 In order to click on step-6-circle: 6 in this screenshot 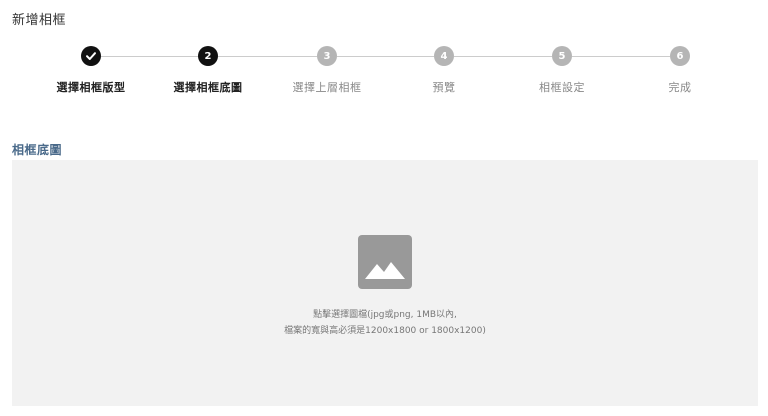, I will do `click(680, 56)`.